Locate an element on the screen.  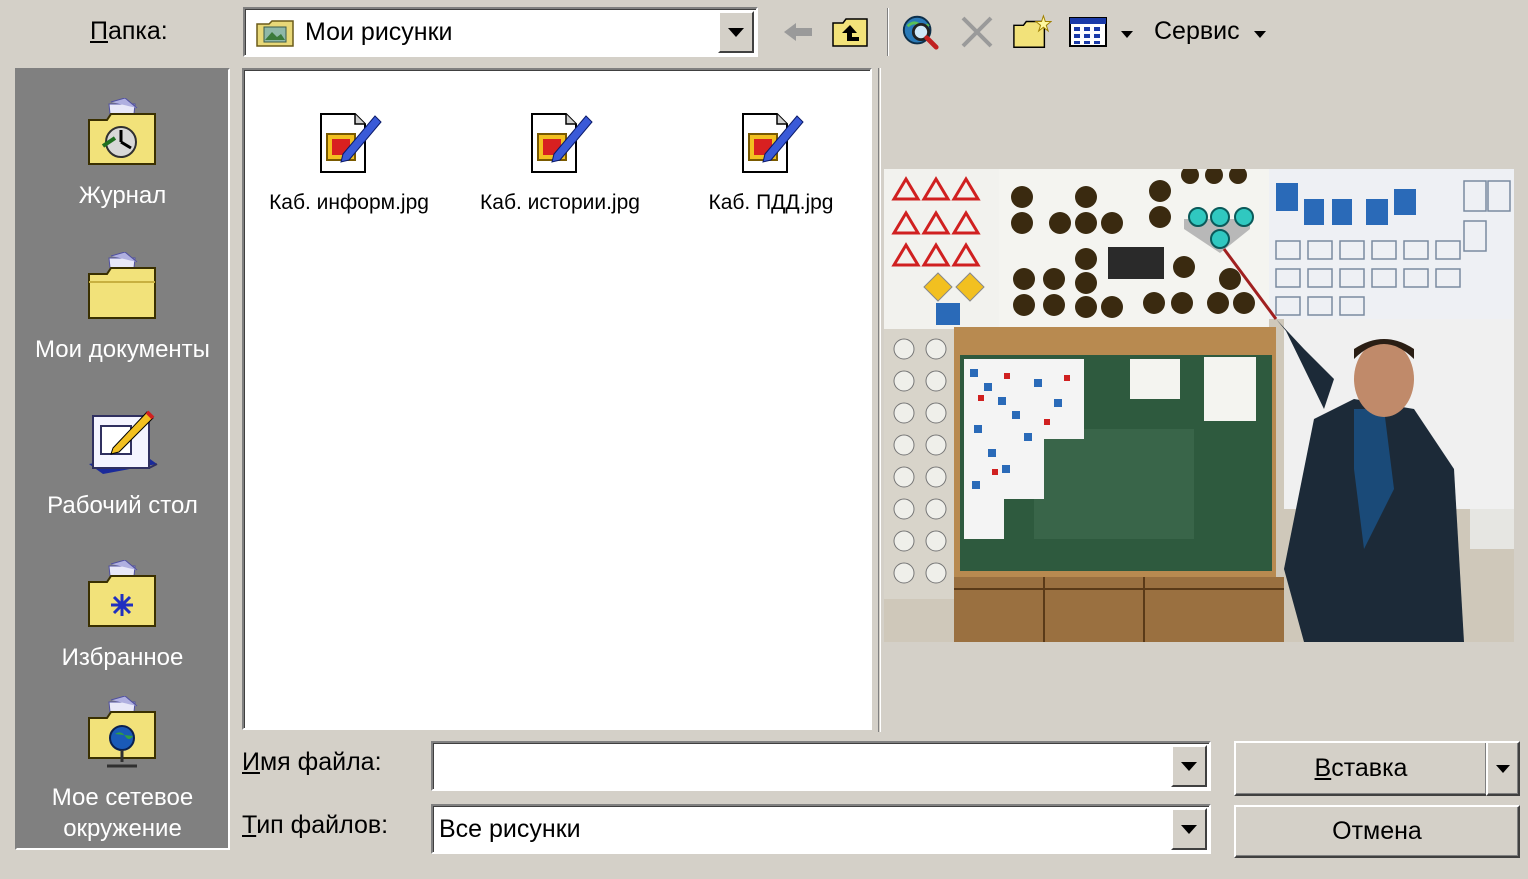
insert-button: Вставка is located at coordinates (1361, 768).